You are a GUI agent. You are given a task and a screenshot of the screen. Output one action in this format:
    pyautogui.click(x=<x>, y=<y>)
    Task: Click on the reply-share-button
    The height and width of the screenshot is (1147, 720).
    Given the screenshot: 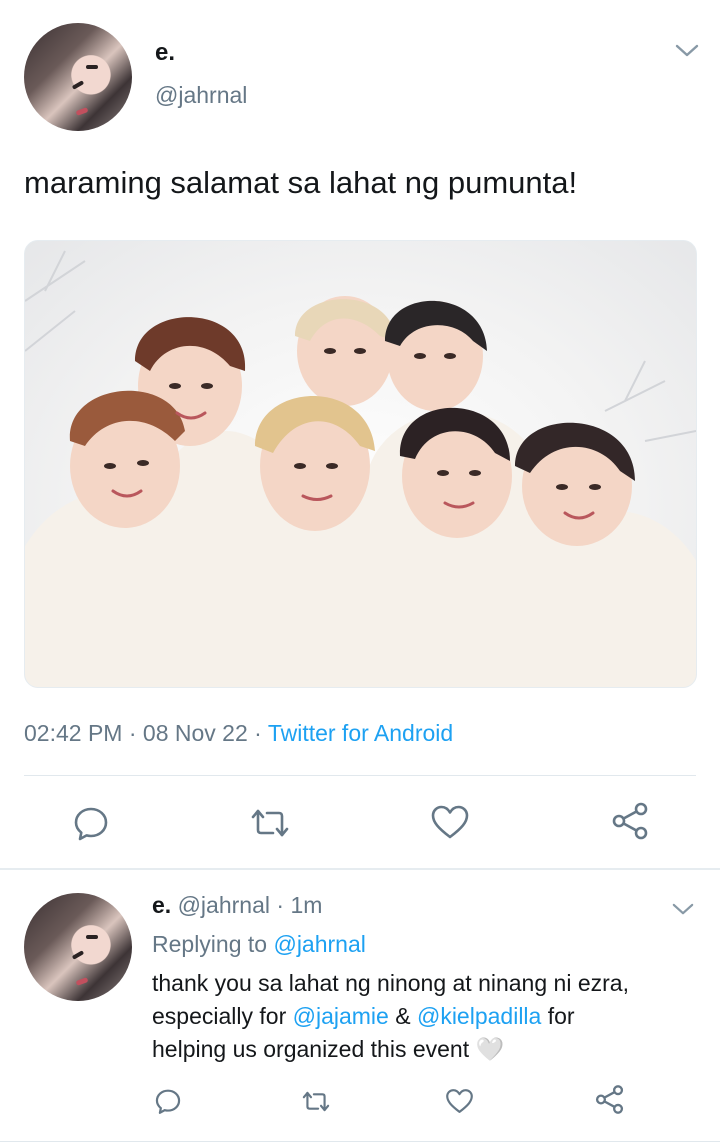 What is the action you would take?
    pyautogui.click(x=609, y=1099)
    